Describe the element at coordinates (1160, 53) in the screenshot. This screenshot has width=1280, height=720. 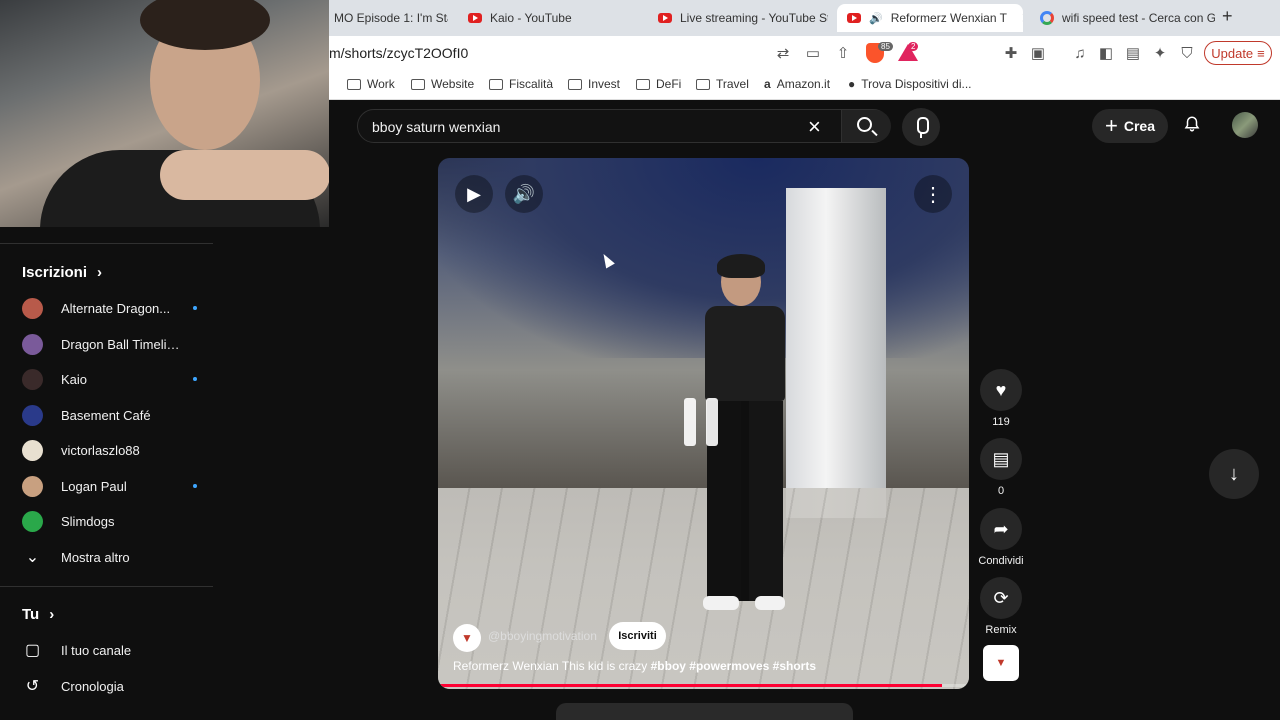
I see `leo-ai-icon: ✦` at that location.